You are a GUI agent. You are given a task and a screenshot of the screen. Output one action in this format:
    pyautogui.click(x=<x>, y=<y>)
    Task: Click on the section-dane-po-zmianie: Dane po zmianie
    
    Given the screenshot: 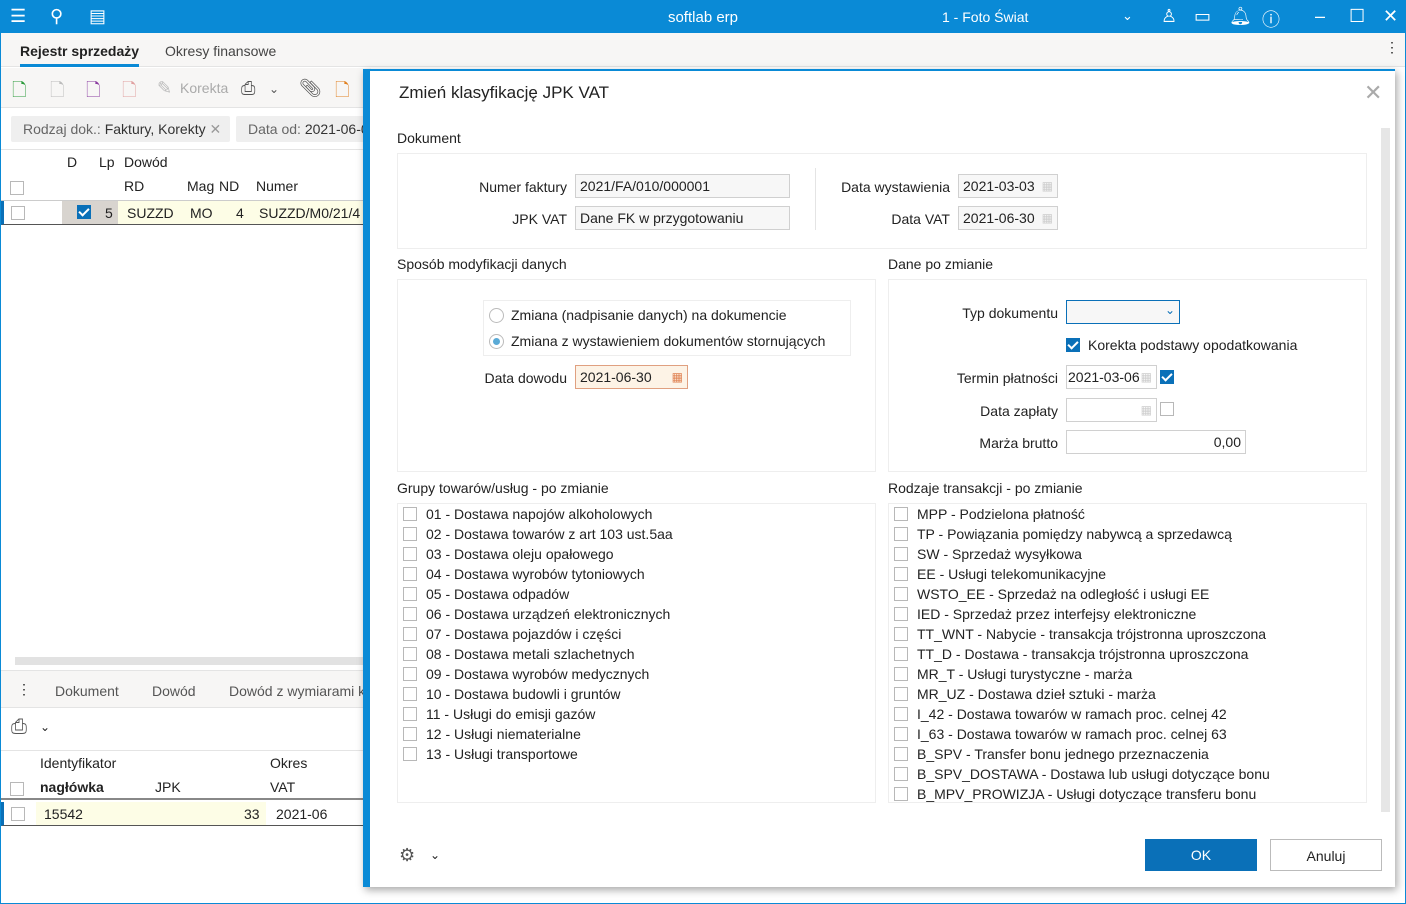 What is the action you would take?
    pyautogui.click(x=941, y=264)
    